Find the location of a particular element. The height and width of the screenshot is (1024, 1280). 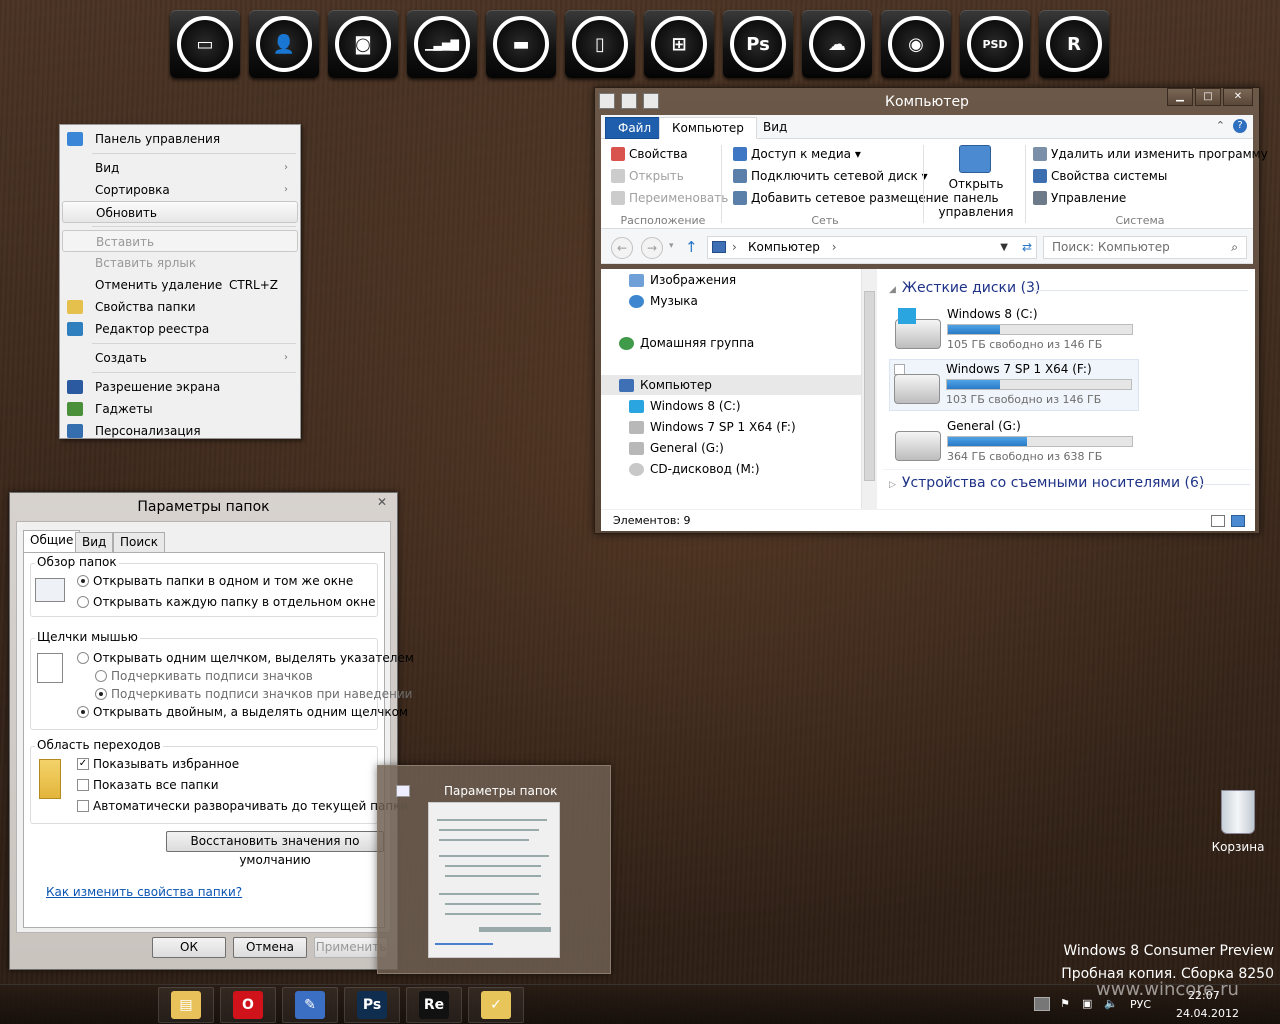

menu-item-folder-options: Свойства папки is located at coordinates (180, 307).